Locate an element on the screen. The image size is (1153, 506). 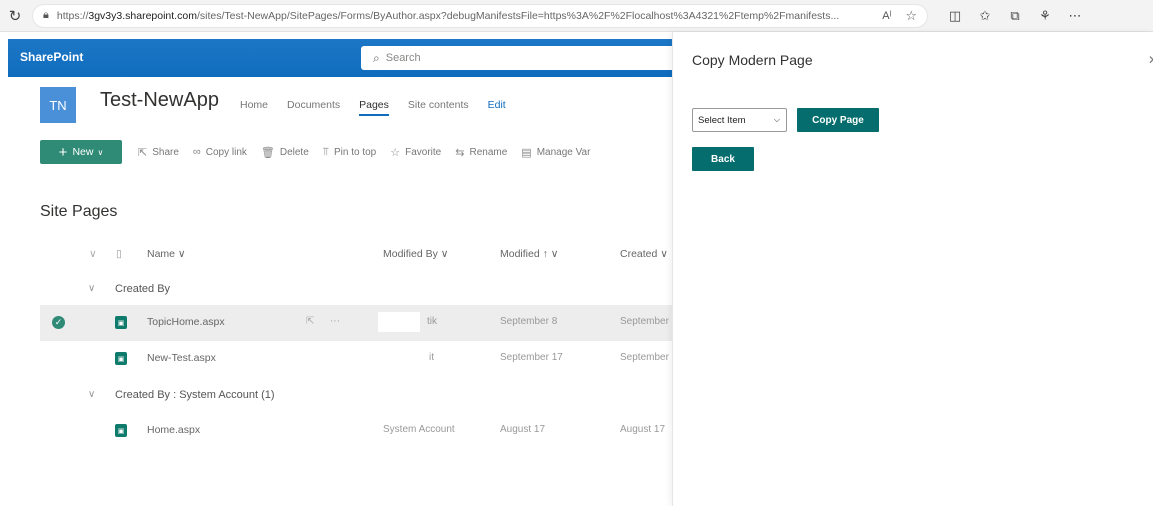
file-name: TopicHome.aspx is located at coordinates (186, 322).